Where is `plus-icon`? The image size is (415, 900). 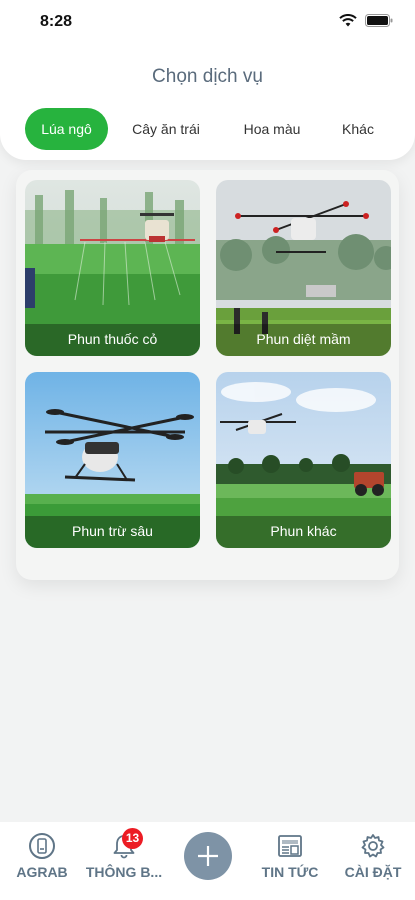
plus-icon is located at coordinates (208, 856).